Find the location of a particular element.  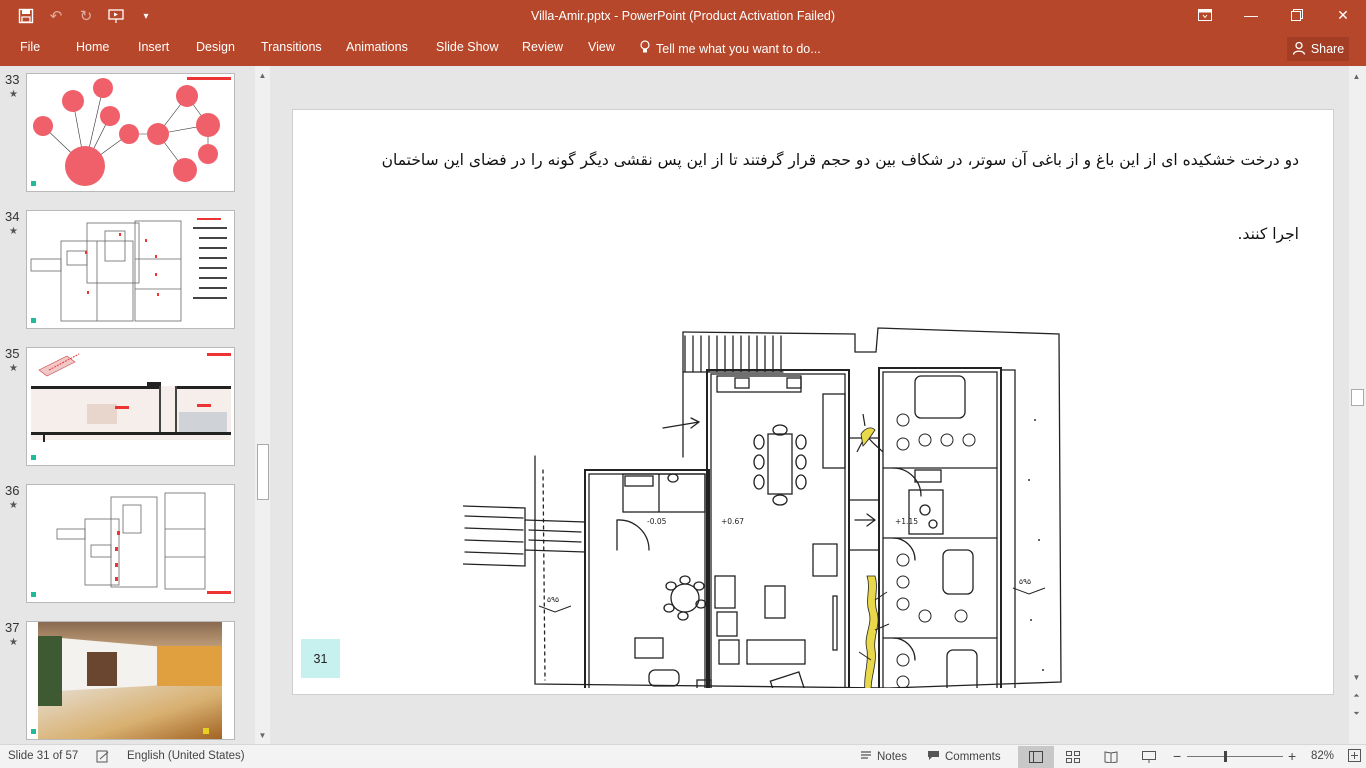

slide-thumbnail-37: 37 ★ is located at coordinates (128, 678).